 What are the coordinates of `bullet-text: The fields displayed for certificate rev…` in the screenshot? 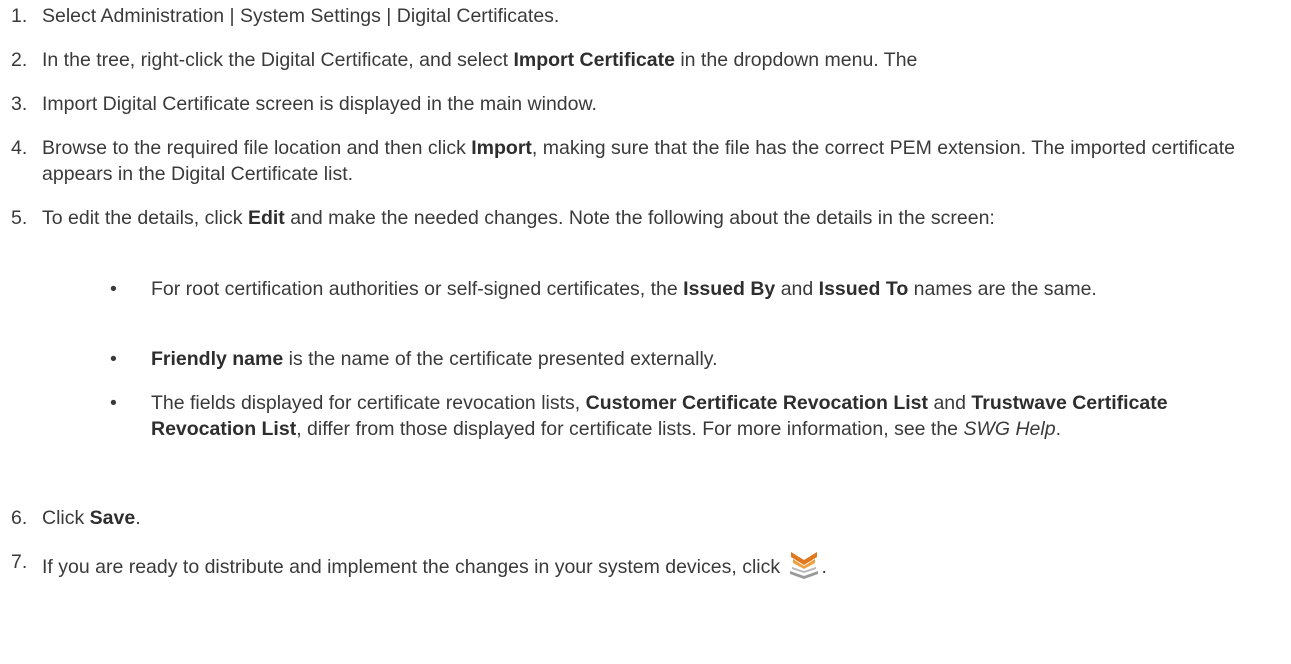 It's located at (659, 416).